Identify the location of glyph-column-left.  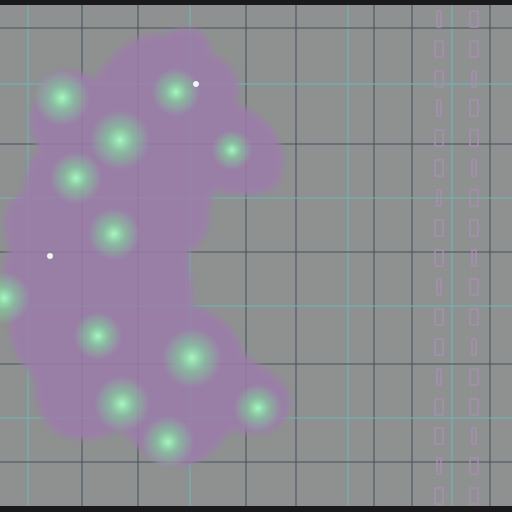
(439, 257).